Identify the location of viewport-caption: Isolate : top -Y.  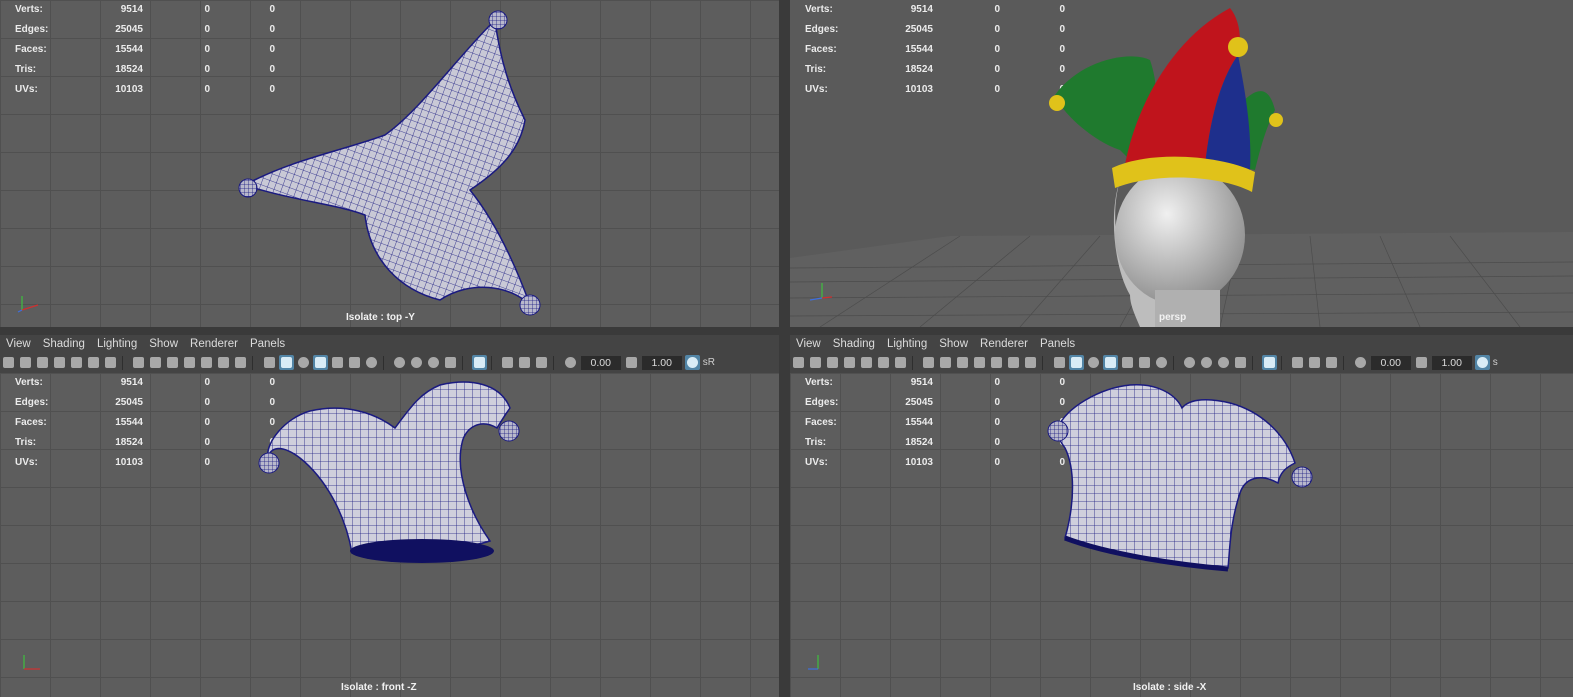
(380, 317).